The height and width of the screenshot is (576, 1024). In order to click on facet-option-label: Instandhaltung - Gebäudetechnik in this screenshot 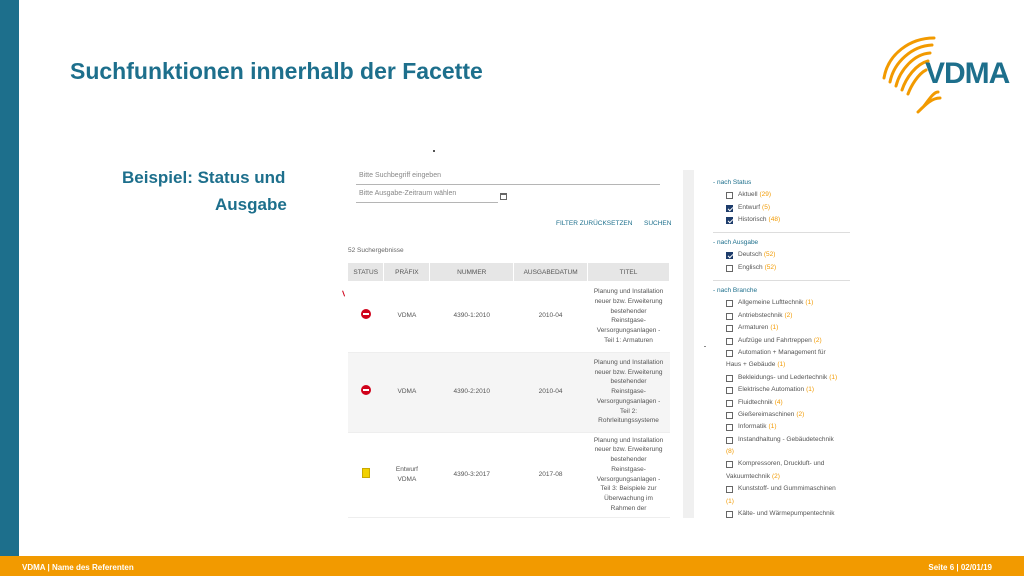, I will do `click(786, 439)`.